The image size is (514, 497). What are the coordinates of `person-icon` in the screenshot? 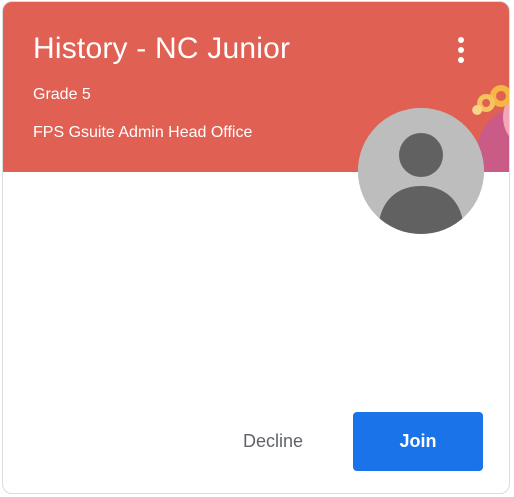 It's located at (421, 171).